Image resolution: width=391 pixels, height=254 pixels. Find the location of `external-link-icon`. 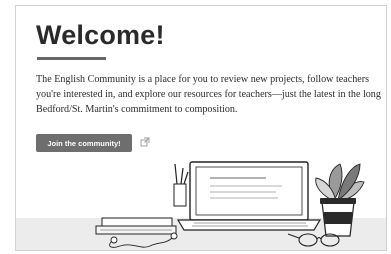

external-link-icon is located at coordinates (145, 142).